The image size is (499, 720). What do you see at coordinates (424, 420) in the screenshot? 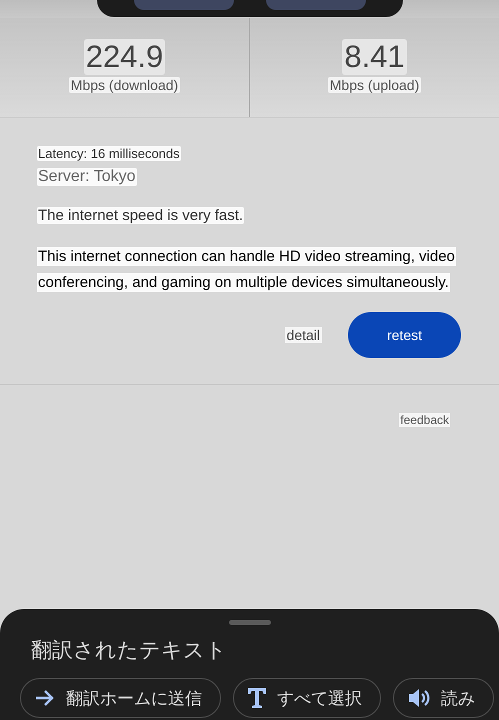
I see `feedback-link: feedback` at bounding box center [424, 420].